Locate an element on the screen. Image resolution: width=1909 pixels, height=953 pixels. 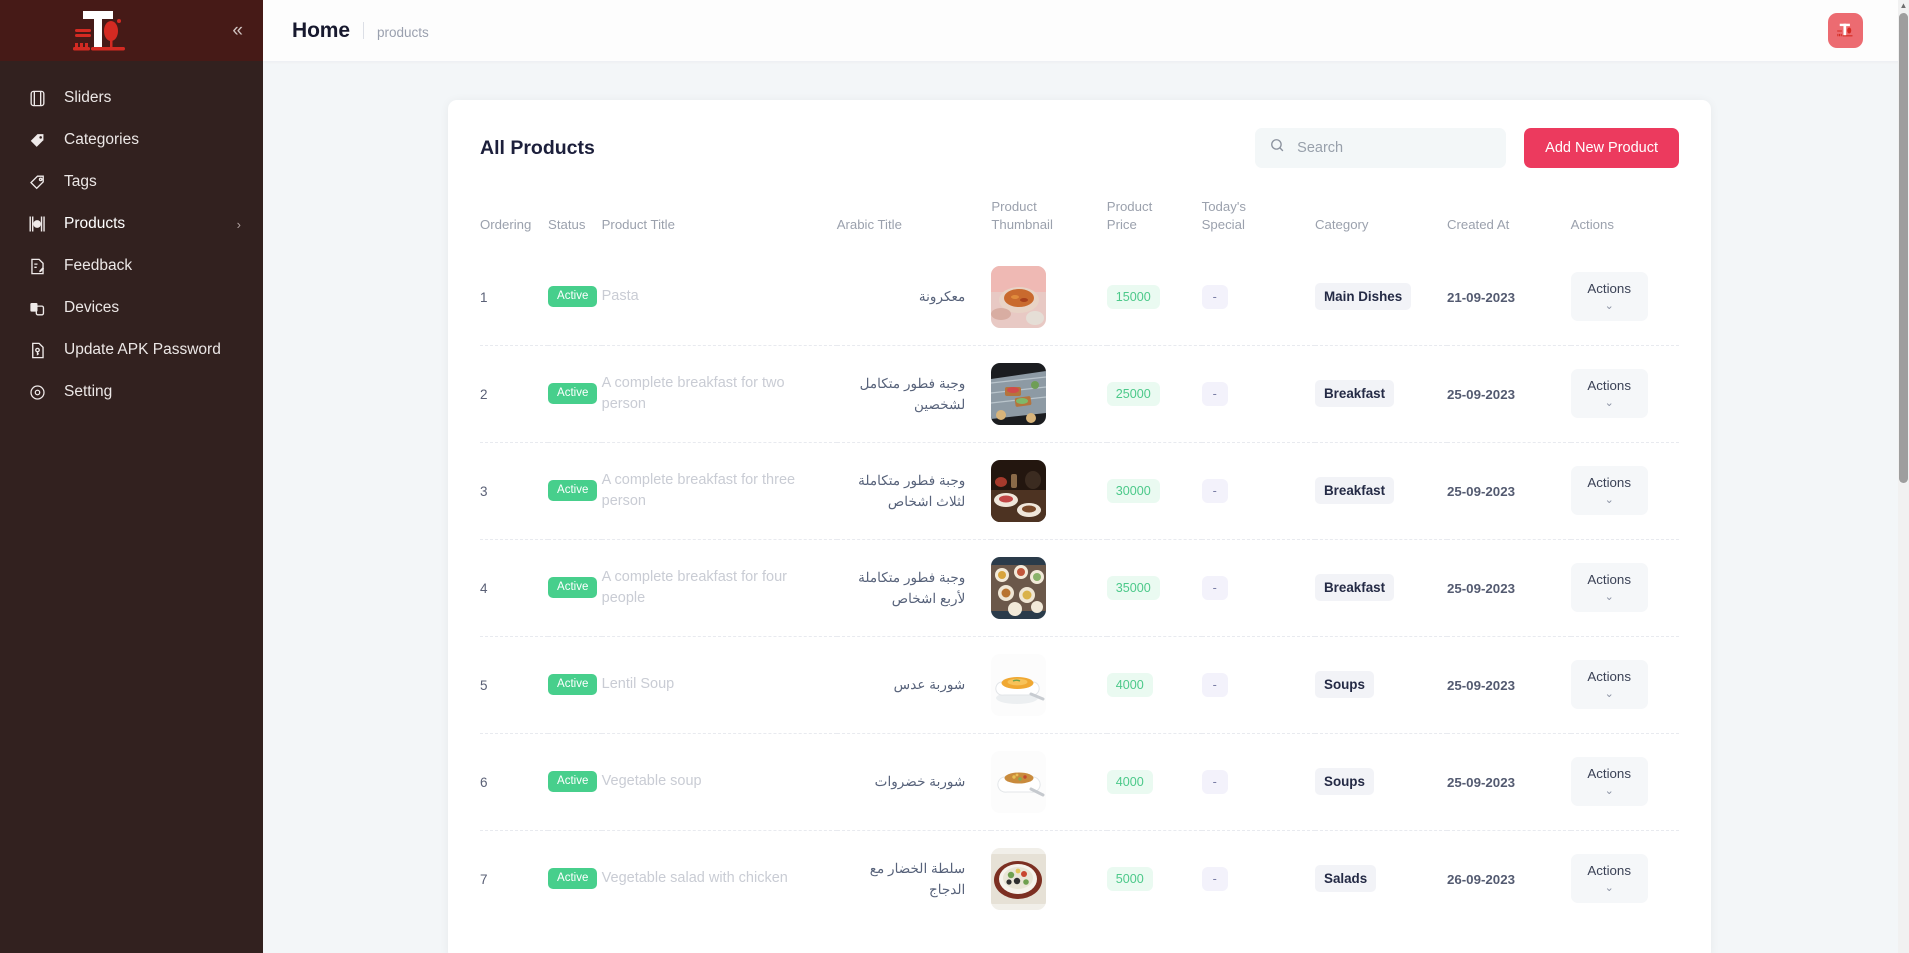
cell-category: Main Dishes is located at coordinates (1381, 297).